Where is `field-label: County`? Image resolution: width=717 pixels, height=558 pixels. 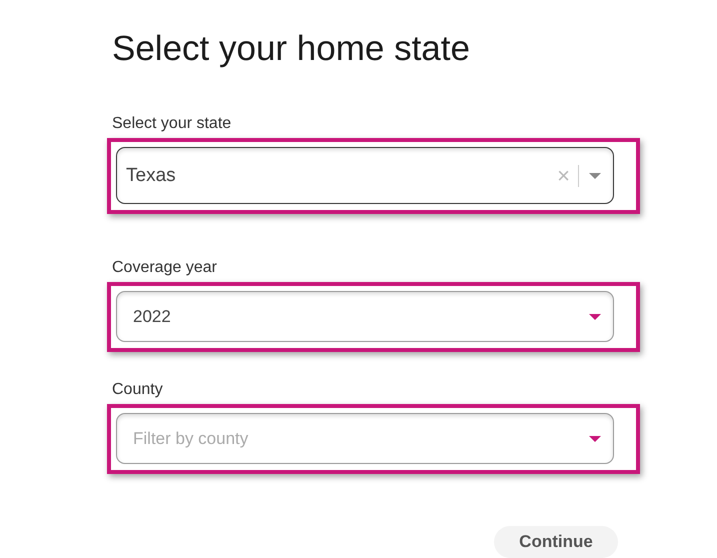
field-label: County is located at coordinates (138, 390).